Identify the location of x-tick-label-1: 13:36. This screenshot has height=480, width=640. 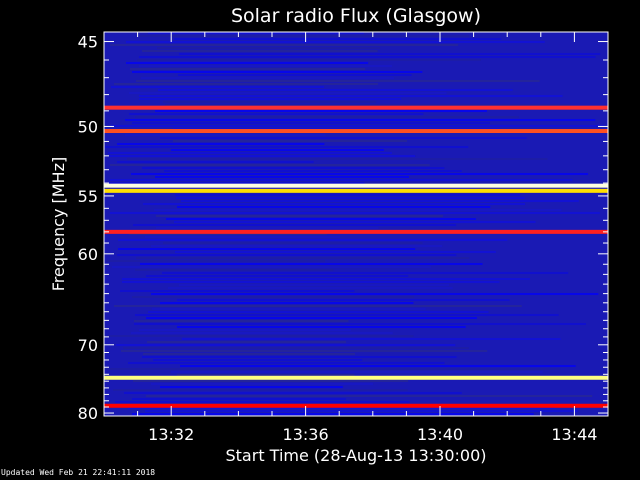
(306, 434).